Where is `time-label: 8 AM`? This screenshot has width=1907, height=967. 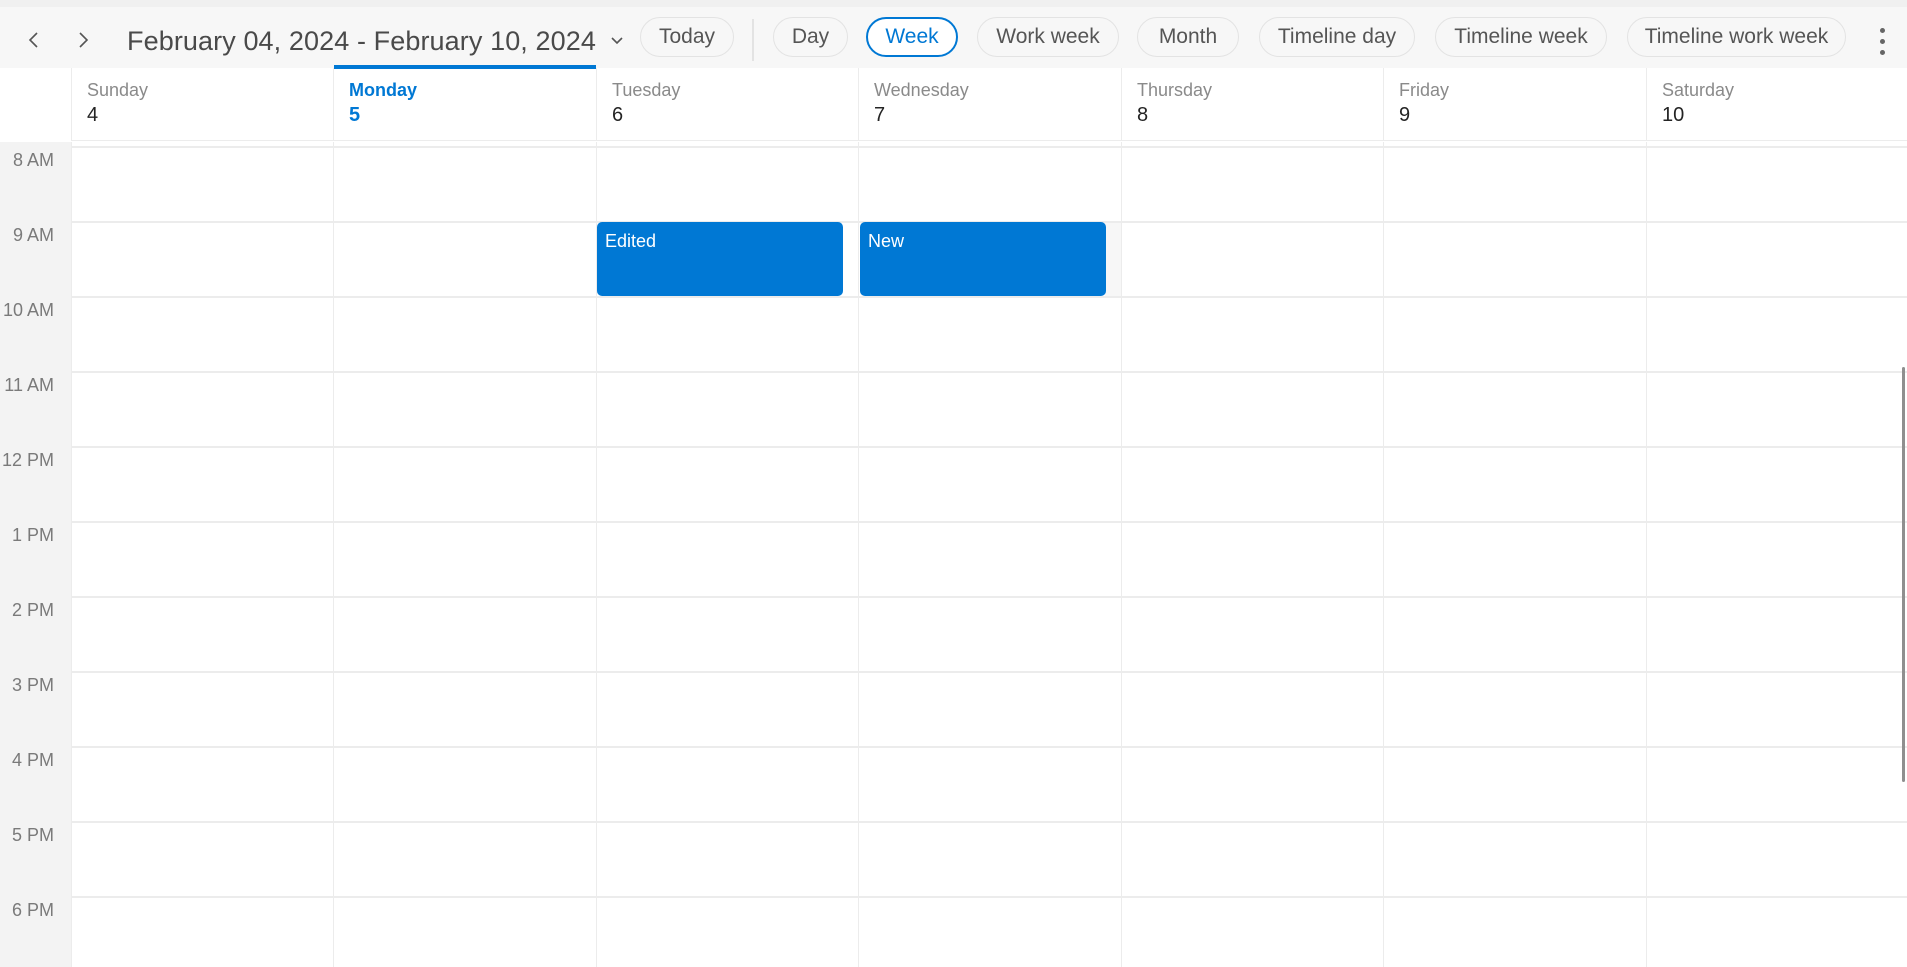
time-label: 8 AM is located at coordinates (33, 160).